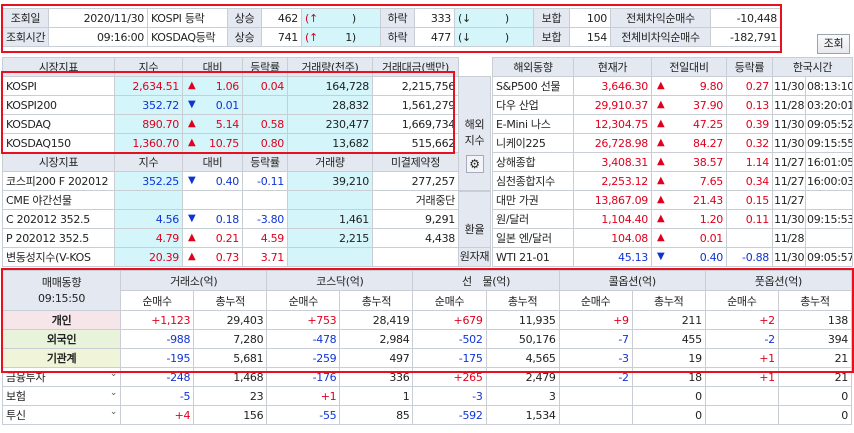  Describe the element at coordinates (749, 86) in the screenshot. I see `overseas-rate: 0.27` at that location.